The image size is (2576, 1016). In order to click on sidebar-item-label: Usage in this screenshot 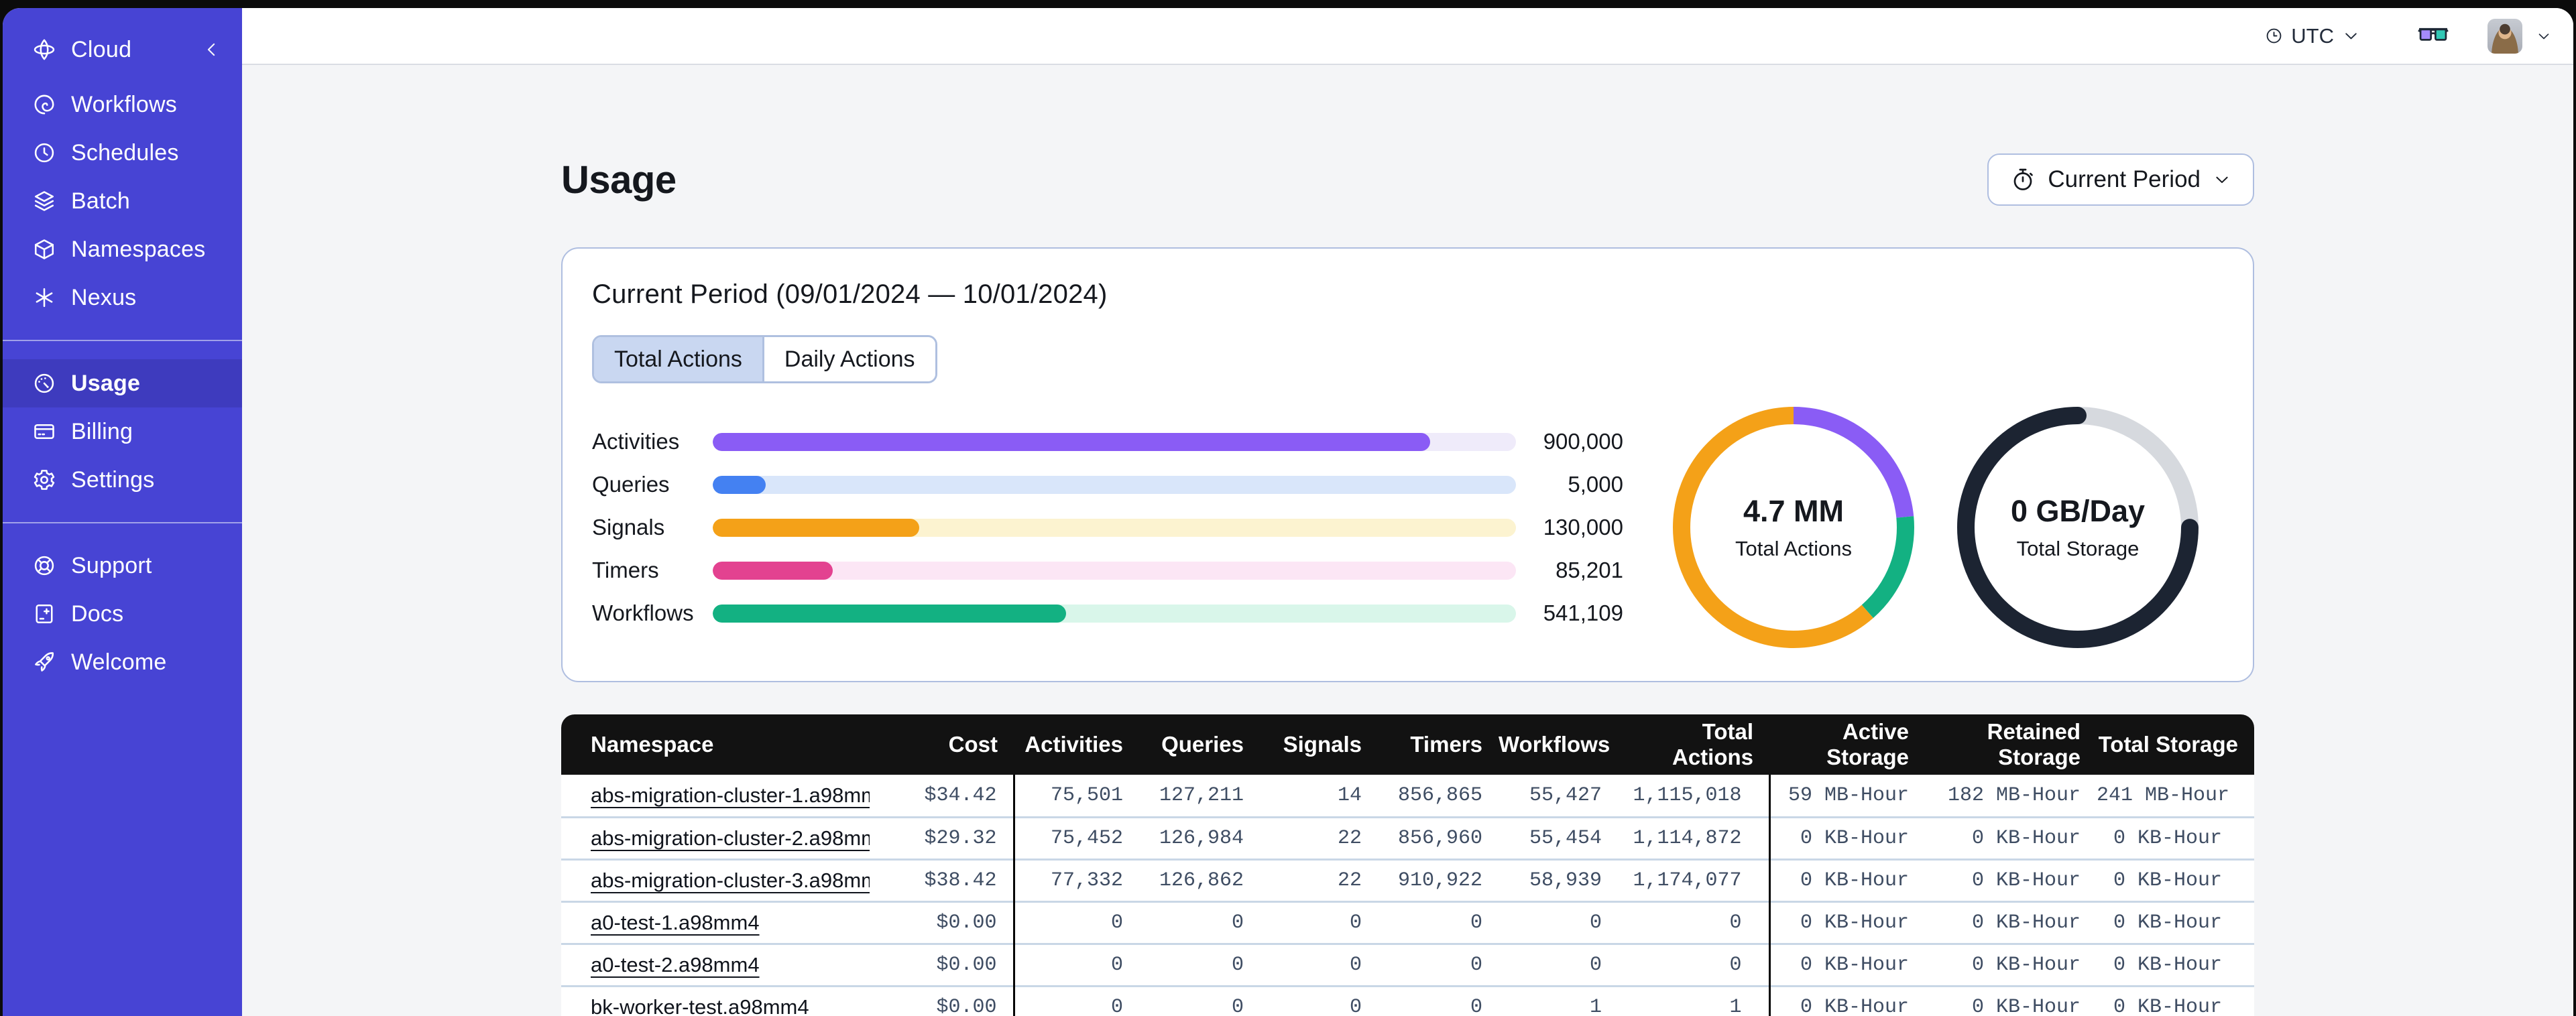, I will do `click(106, 383)`.